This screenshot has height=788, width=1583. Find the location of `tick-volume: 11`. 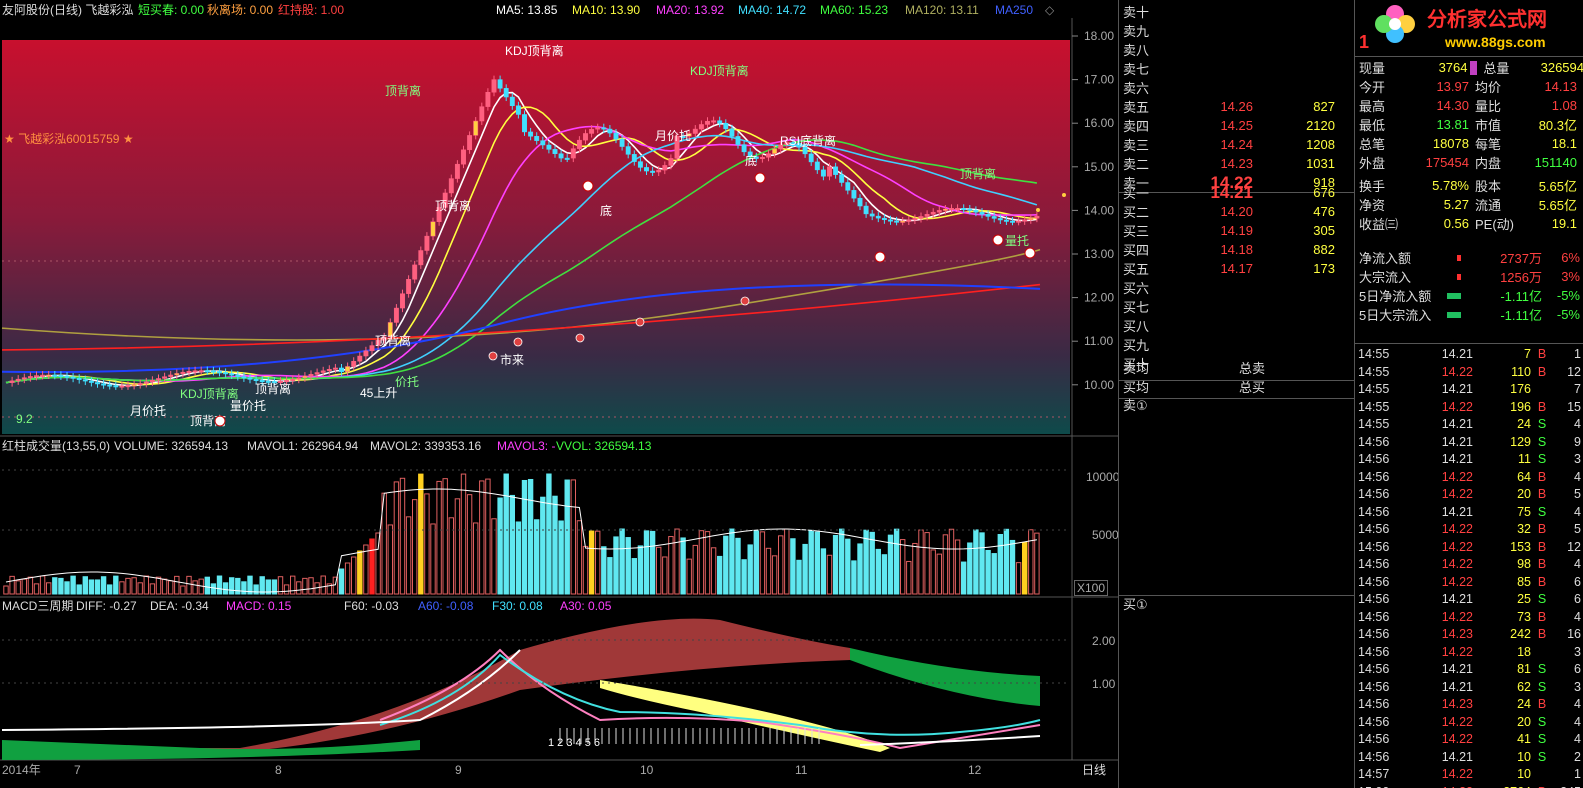

tick-volume: 11 is located at coordinates (1524, 459).